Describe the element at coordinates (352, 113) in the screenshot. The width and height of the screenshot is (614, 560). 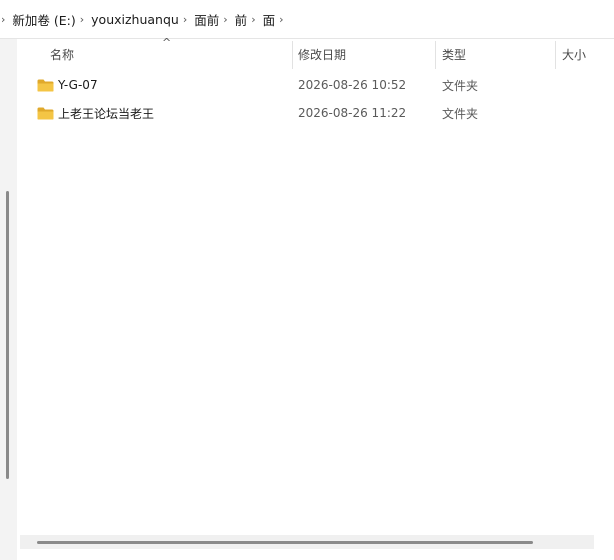
I see `file-modified-date: 2026-08-26 11:22` at that location.